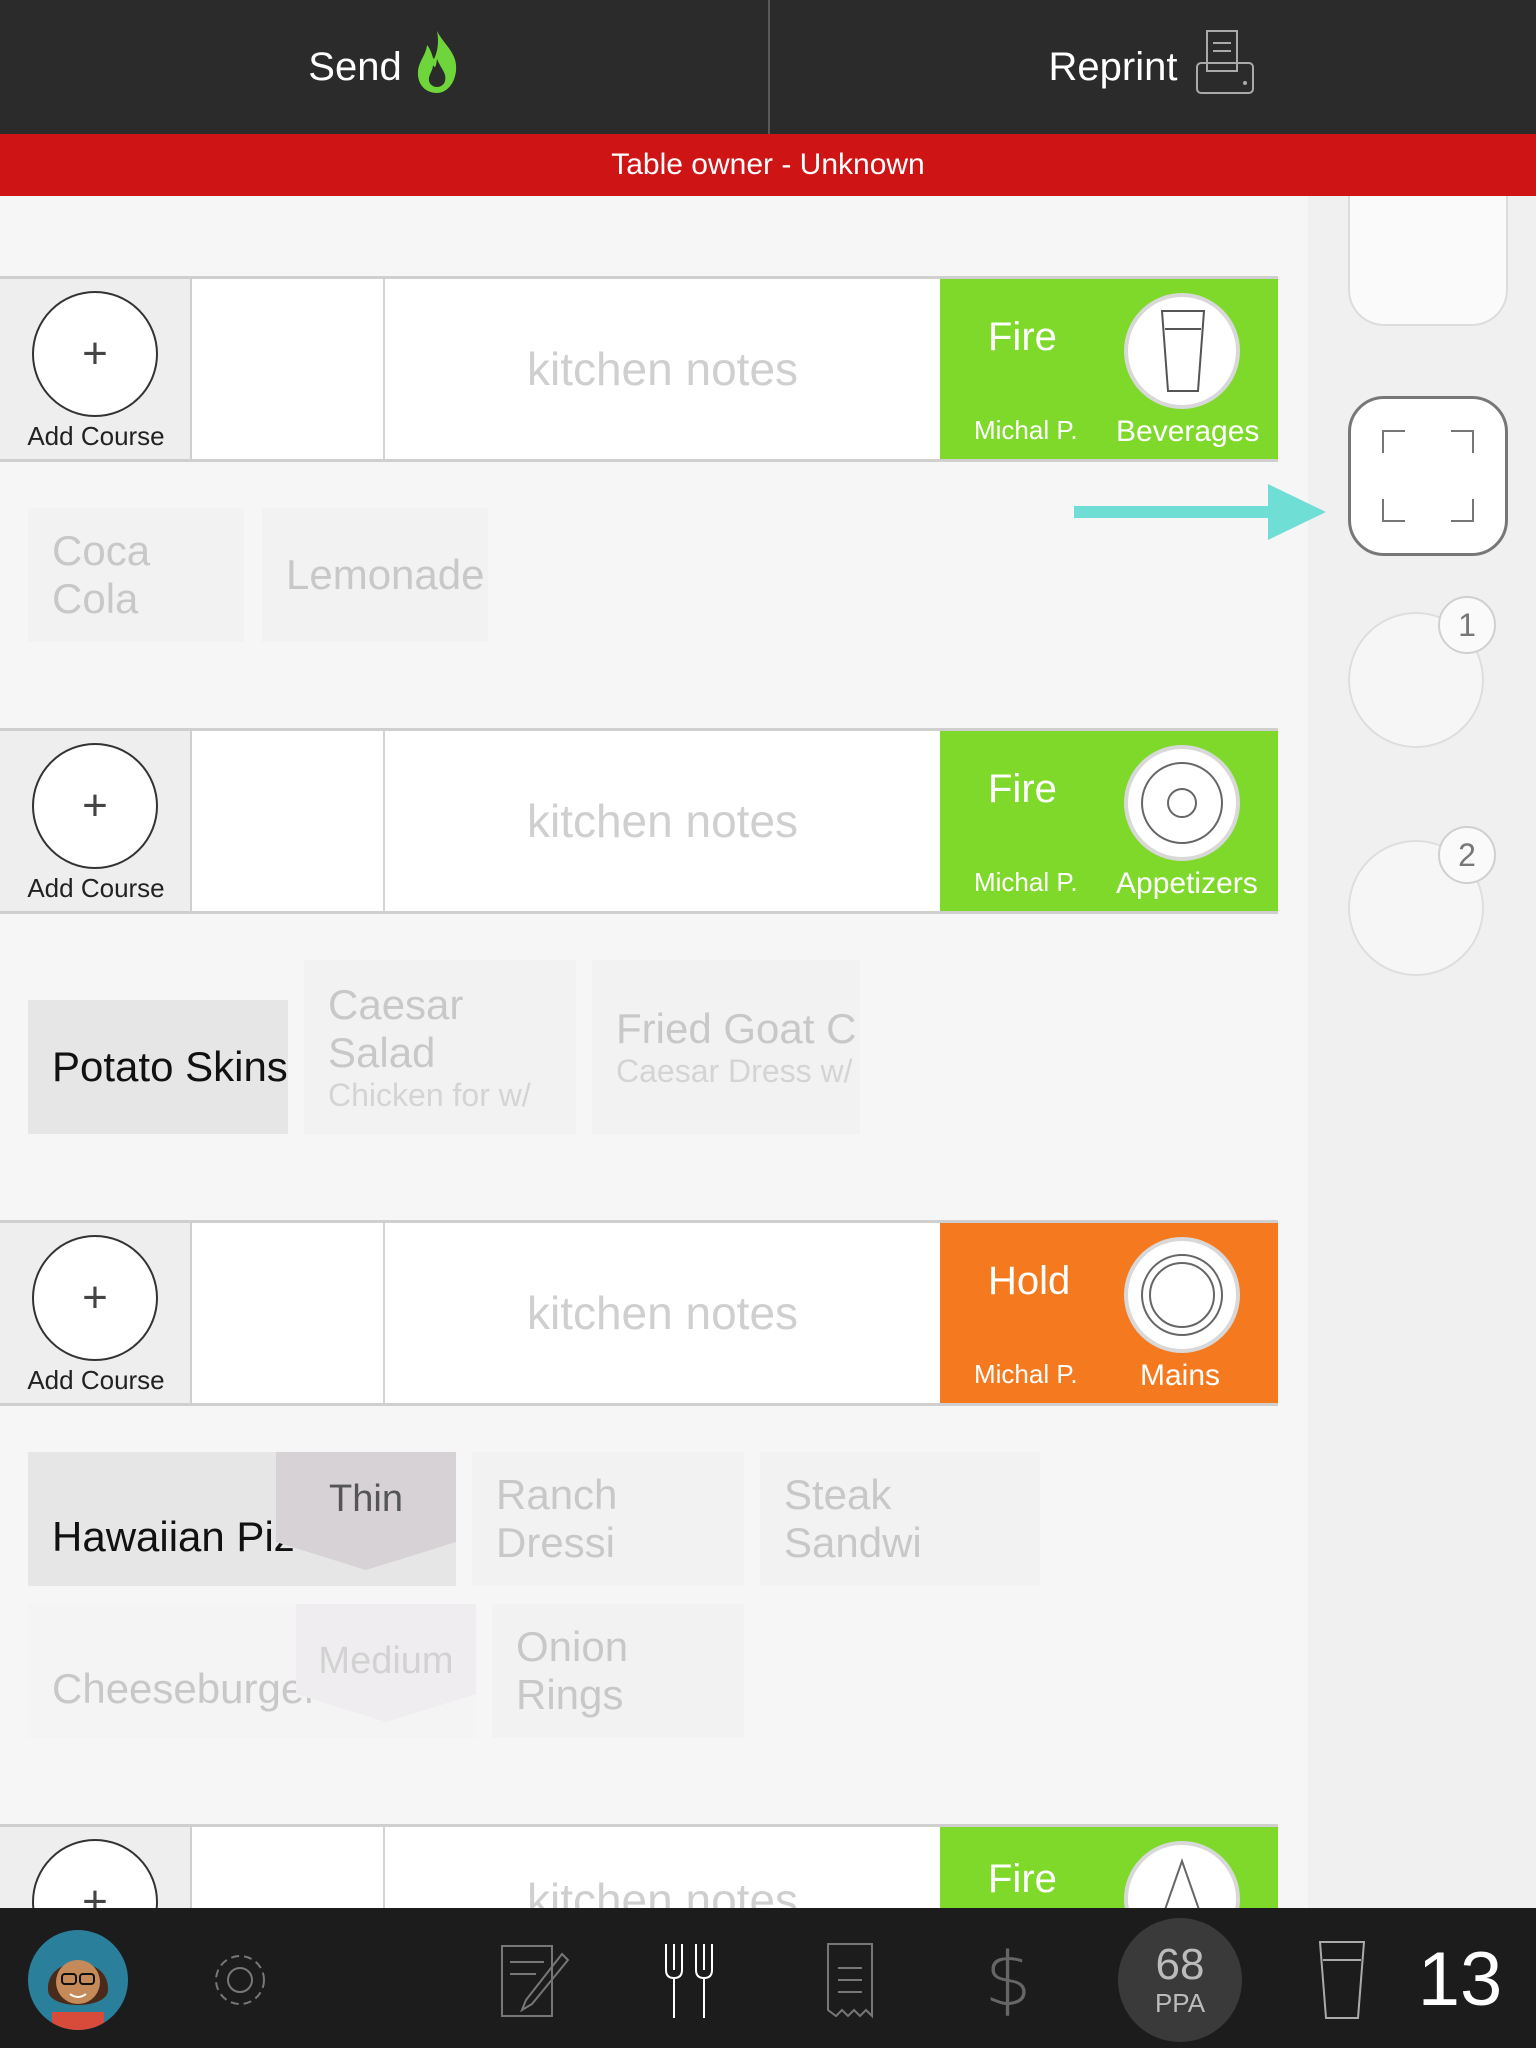 Image resolution: width=1536 pixels, height=2048 pixels. Describe the element at coordinates (1180, 1375) in the screenshot. I see `course-name: Mains` at that location.